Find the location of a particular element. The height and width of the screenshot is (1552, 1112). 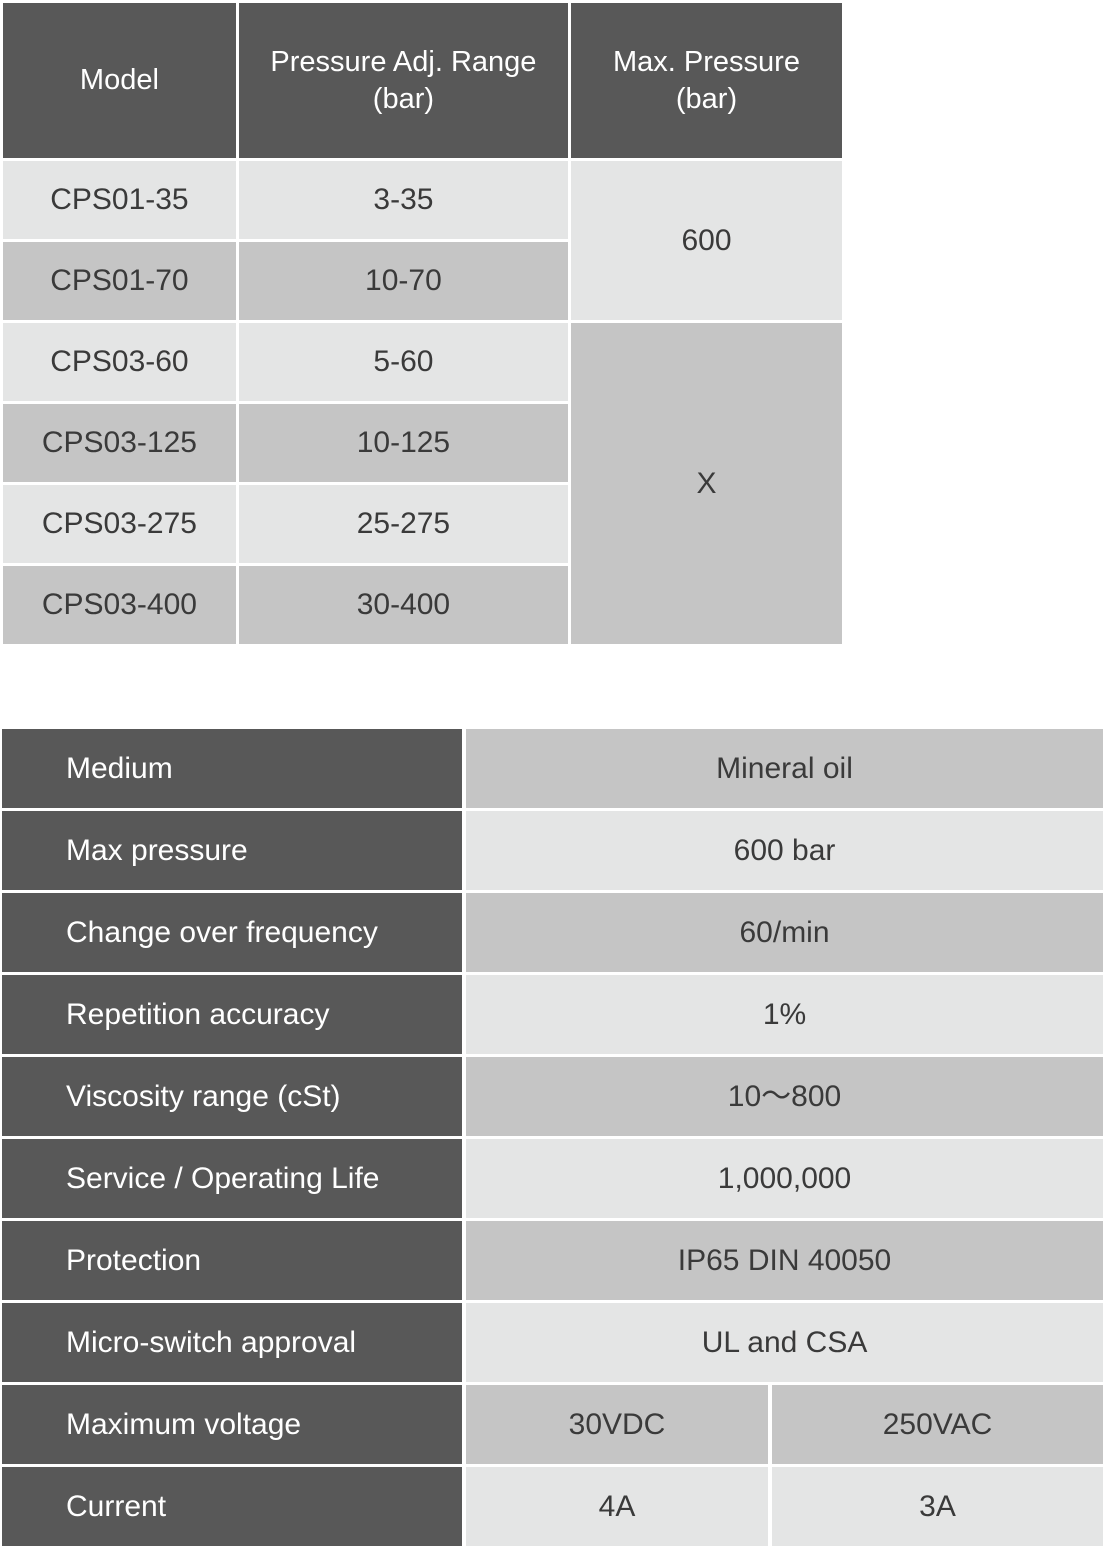

cell-max-pressure-x: X is located at coordinates (706, 483).